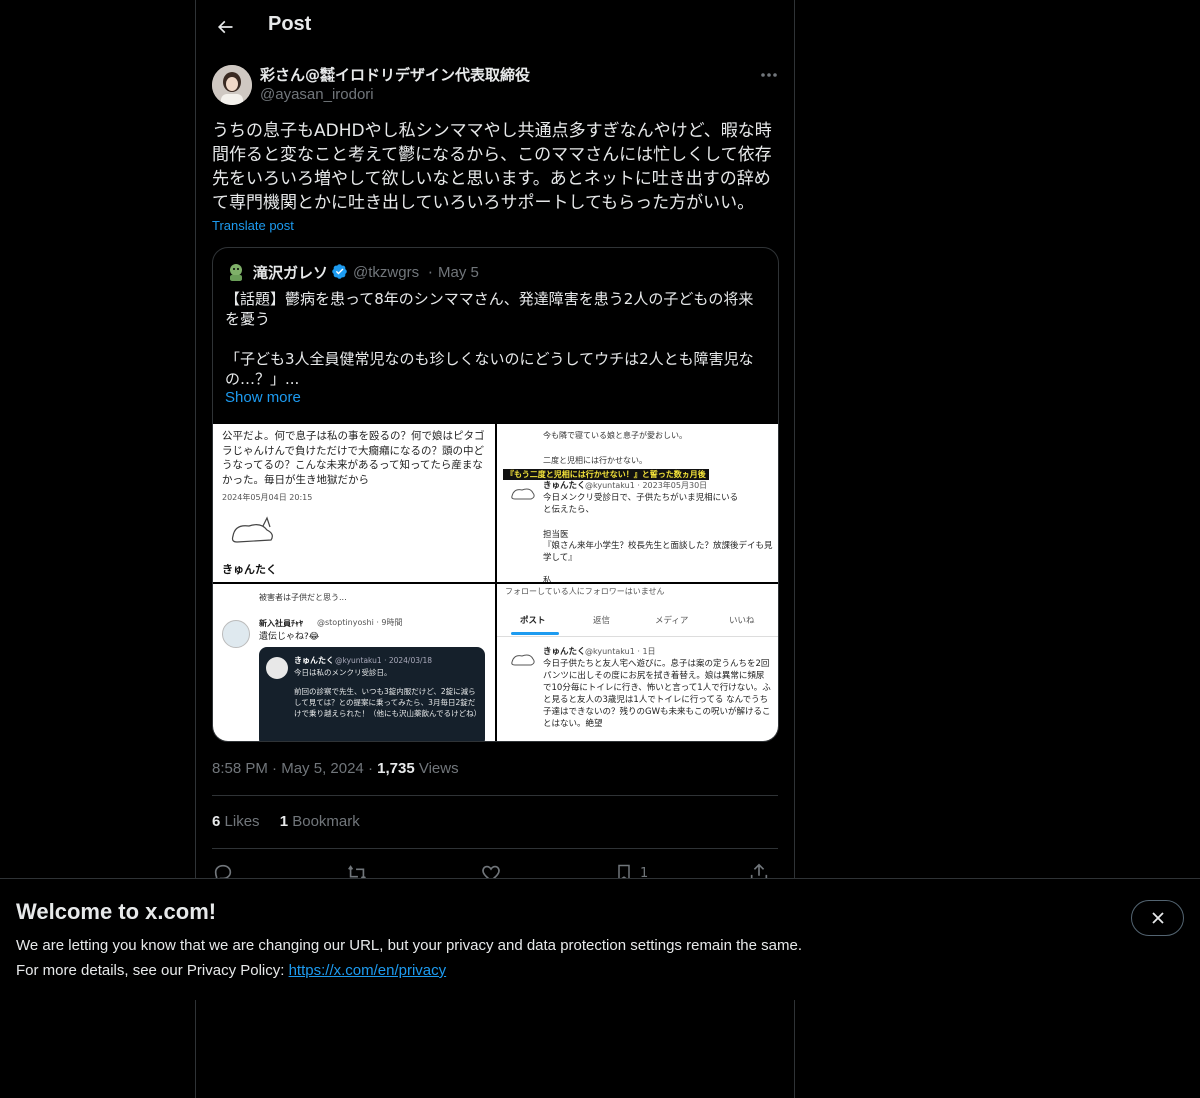 Image resolution: width=1200 pixels, height=1098 pixels. Describe the element at coordinates (641, 504) in the screenshot. I see `media-2-body: 今日メンクリ受診日で、子供たちがいま児相にいると伝えたら、` at that location.